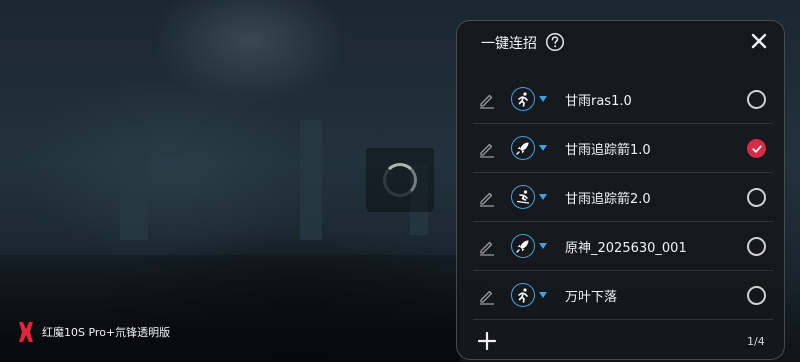 This screenshot has width=800, height=362. I want to click on list-item: 甘雨追踪箭2.0, so click(623, 197).